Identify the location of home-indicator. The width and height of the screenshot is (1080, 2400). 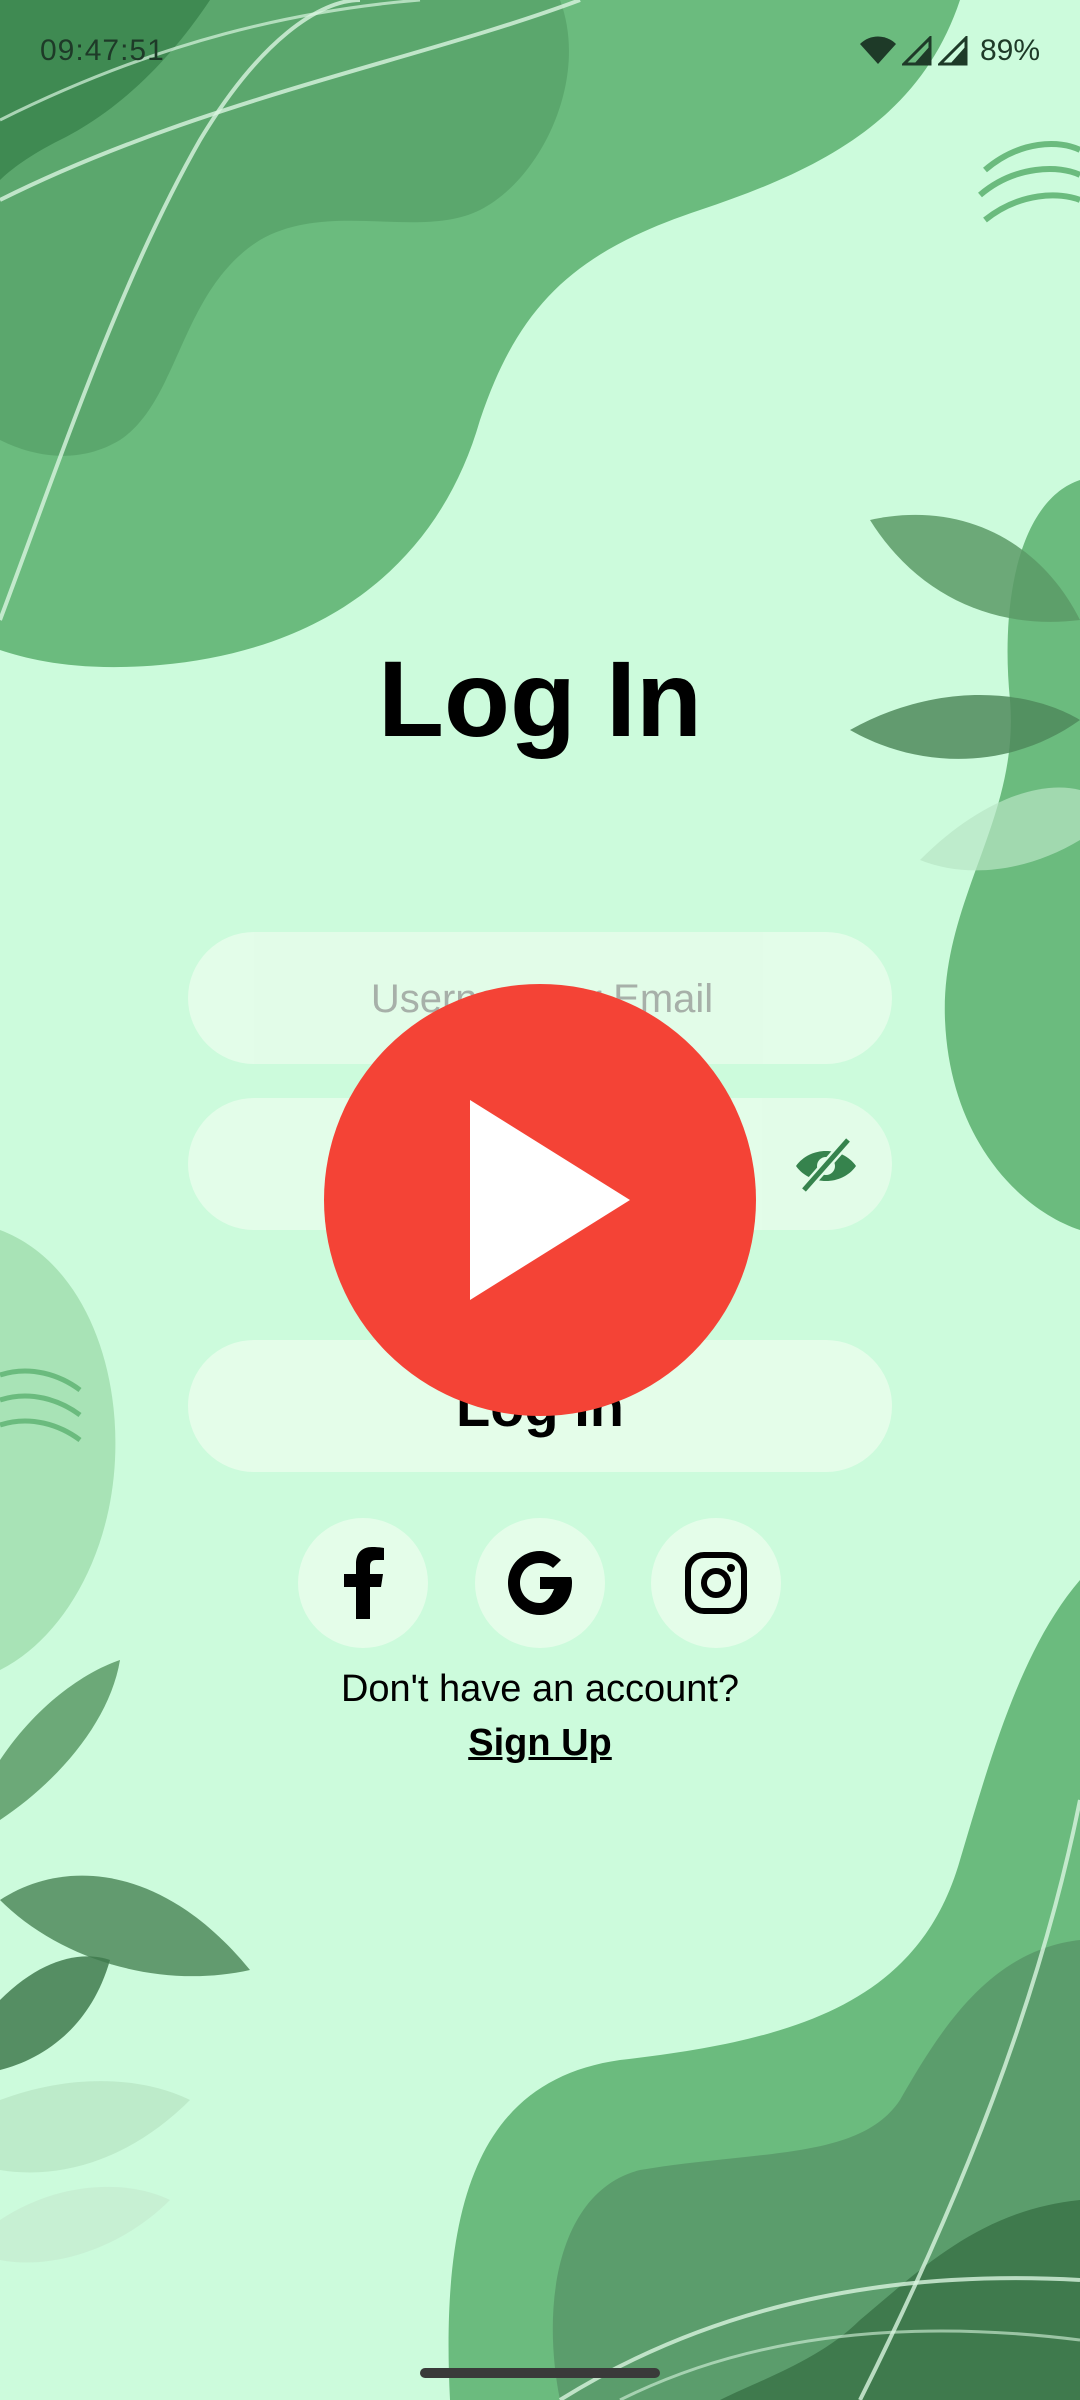
(540, 2373).